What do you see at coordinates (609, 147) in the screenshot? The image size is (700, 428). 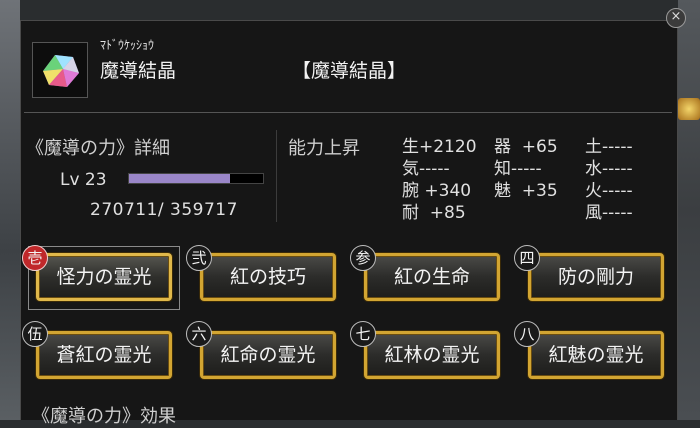 I see `stat-row: 土-----` at bounding box center [609, 147].